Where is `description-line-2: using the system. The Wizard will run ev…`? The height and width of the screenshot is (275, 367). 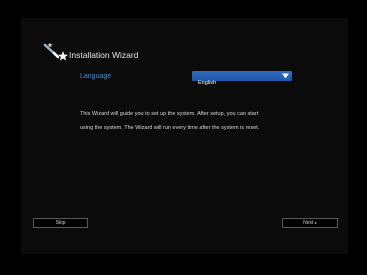
description-line-2: using the system. The Wizard will run ev… is located at coordinates (170, 128).